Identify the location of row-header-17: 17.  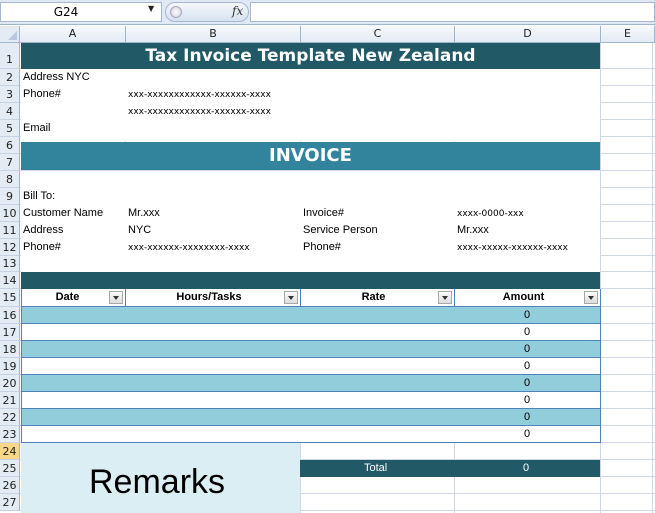
(10, 332).